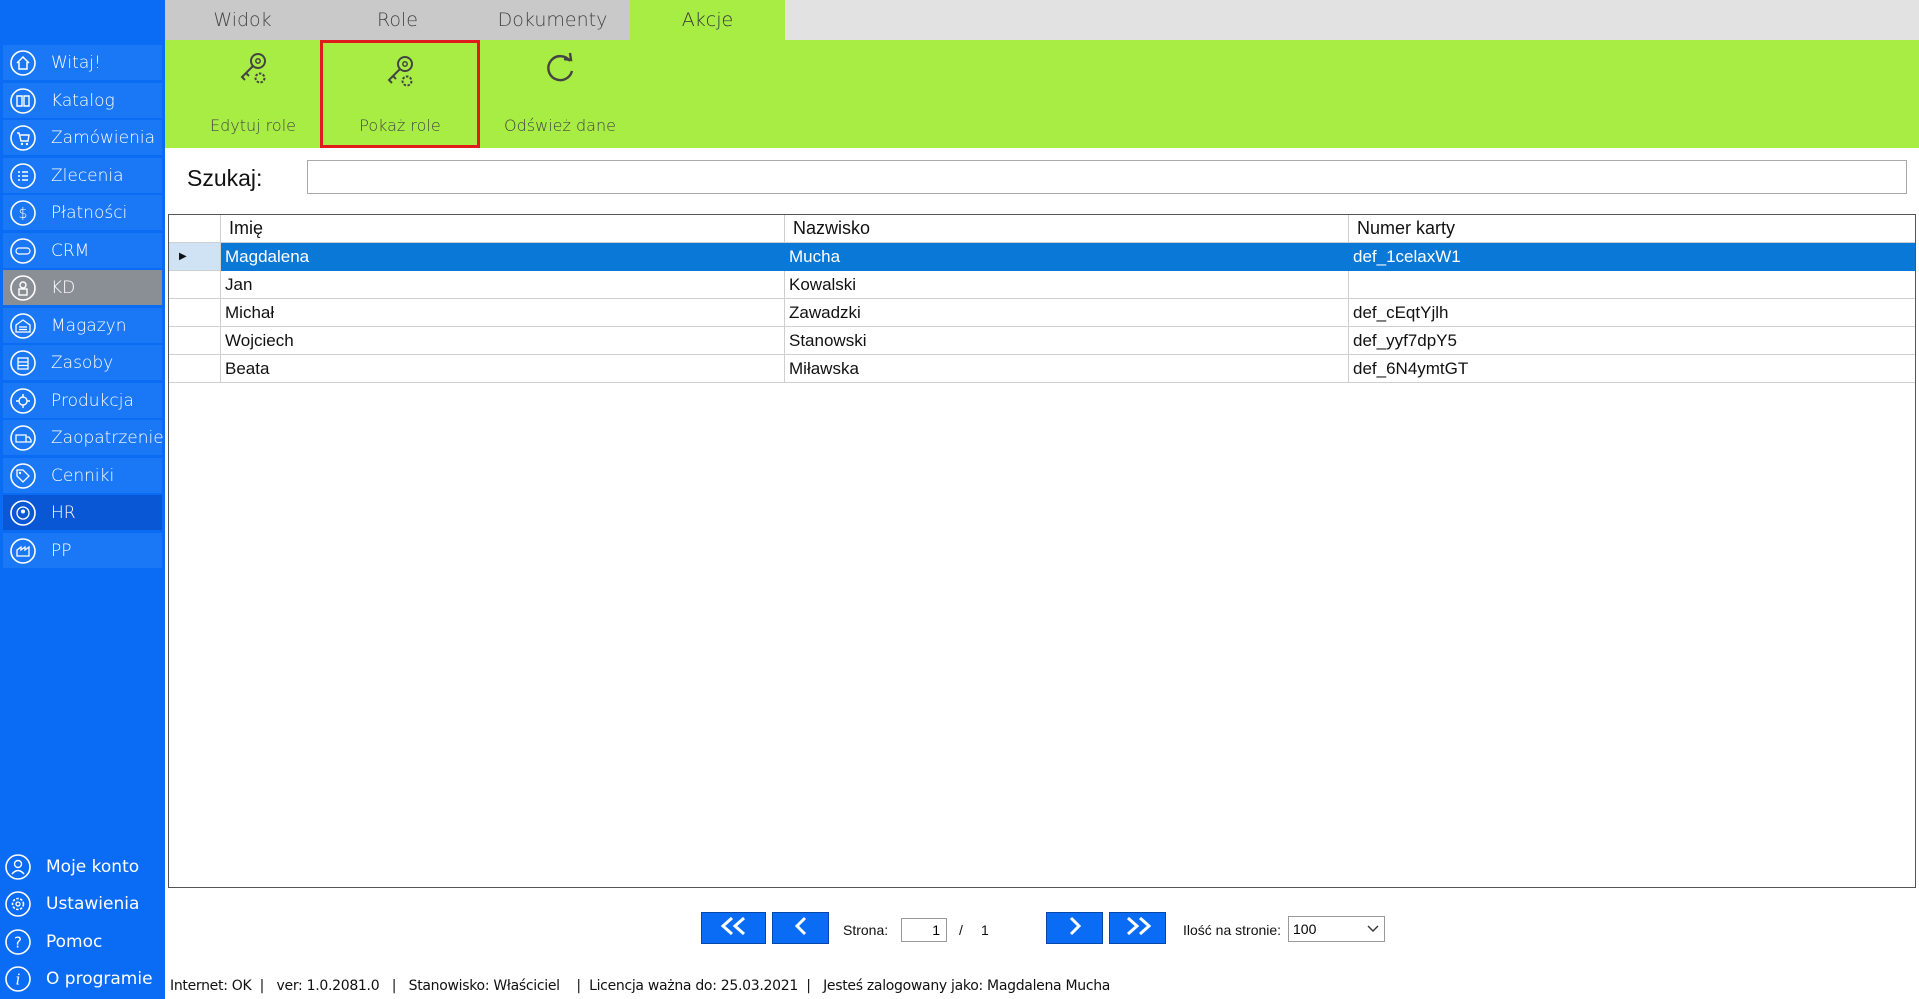 Image resolution: width=1919 pixels, height=999 pixels. What do you see at coordinates (18, 979) in the screenshot?
I see `info-icon: i` at bounding box center [18, 979].